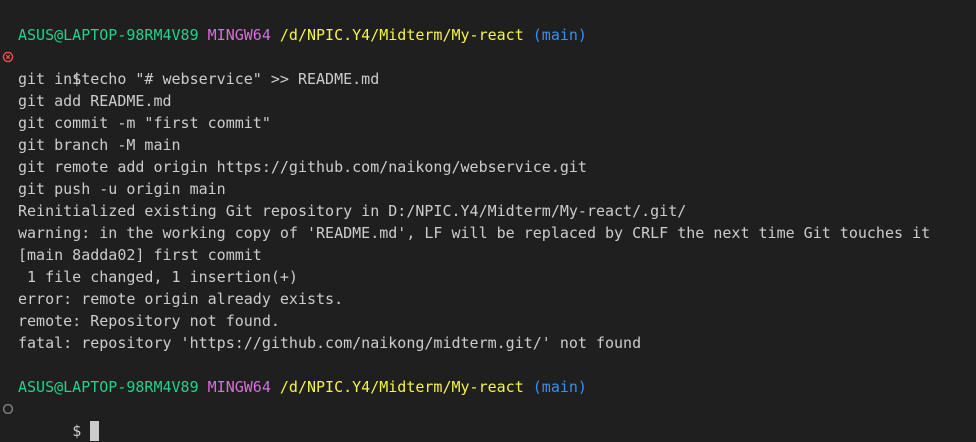 The image size is (976, 442). What do you see at coordinates (158, 277) in the screenshot?
I see `output-line: 1 file changed, 1 insertion(+)` at bounding box center [158, 277].